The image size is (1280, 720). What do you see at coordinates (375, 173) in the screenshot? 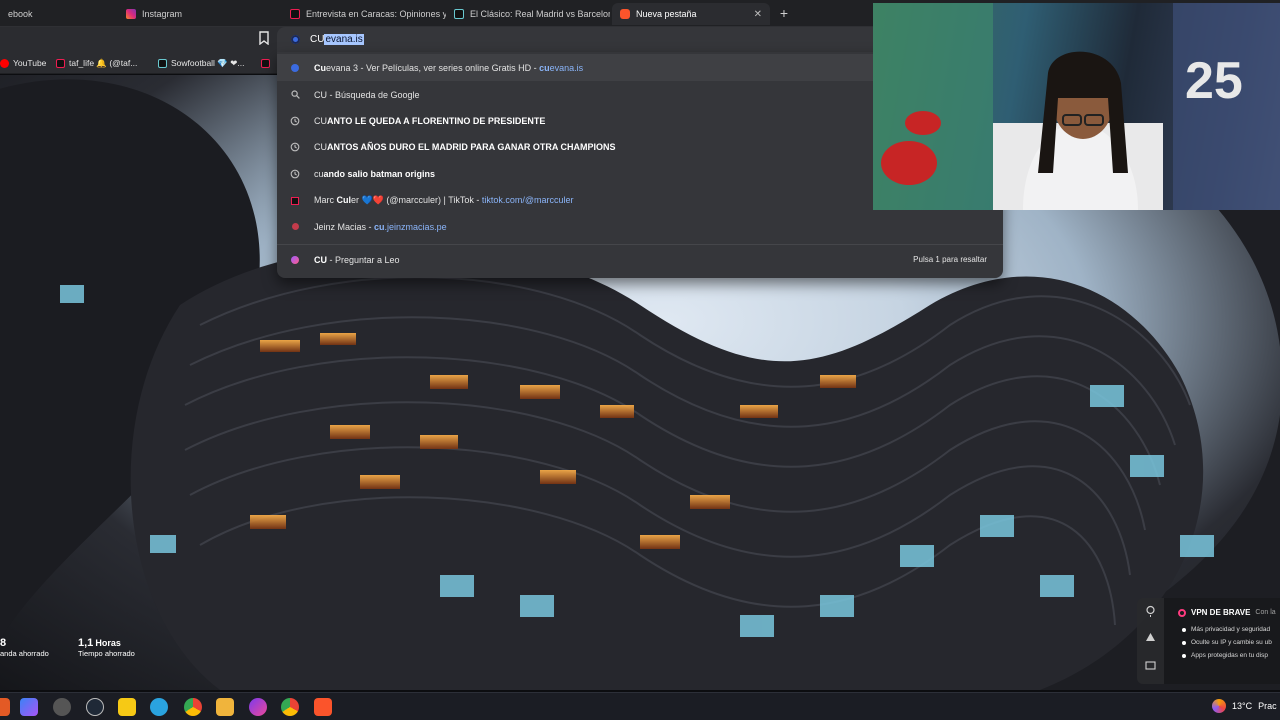
I see `suggestion-text: cuando salio batman origins` at bounding box center [375, 173].